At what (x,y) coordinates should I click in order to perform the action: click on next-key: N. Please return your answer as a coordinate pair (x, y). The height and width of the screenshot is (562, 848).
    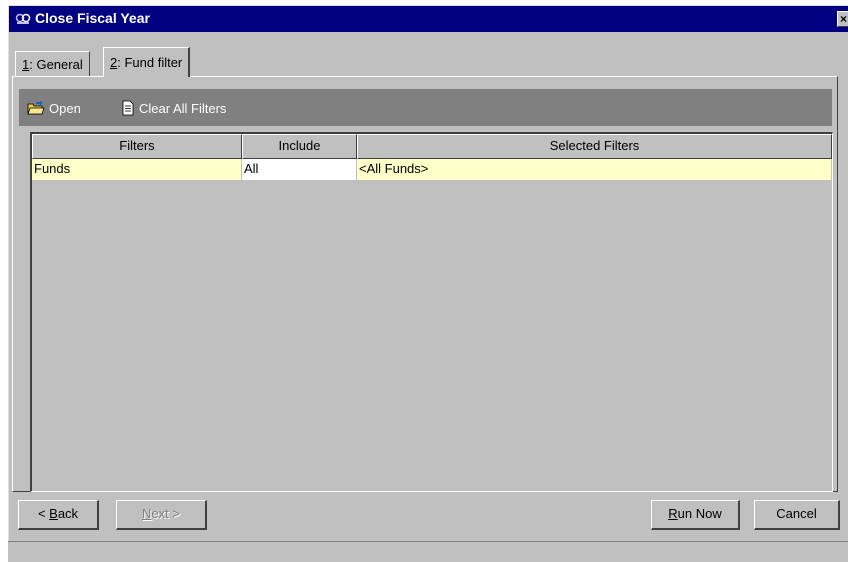
    Looking at the image, I should click on (147, 513).